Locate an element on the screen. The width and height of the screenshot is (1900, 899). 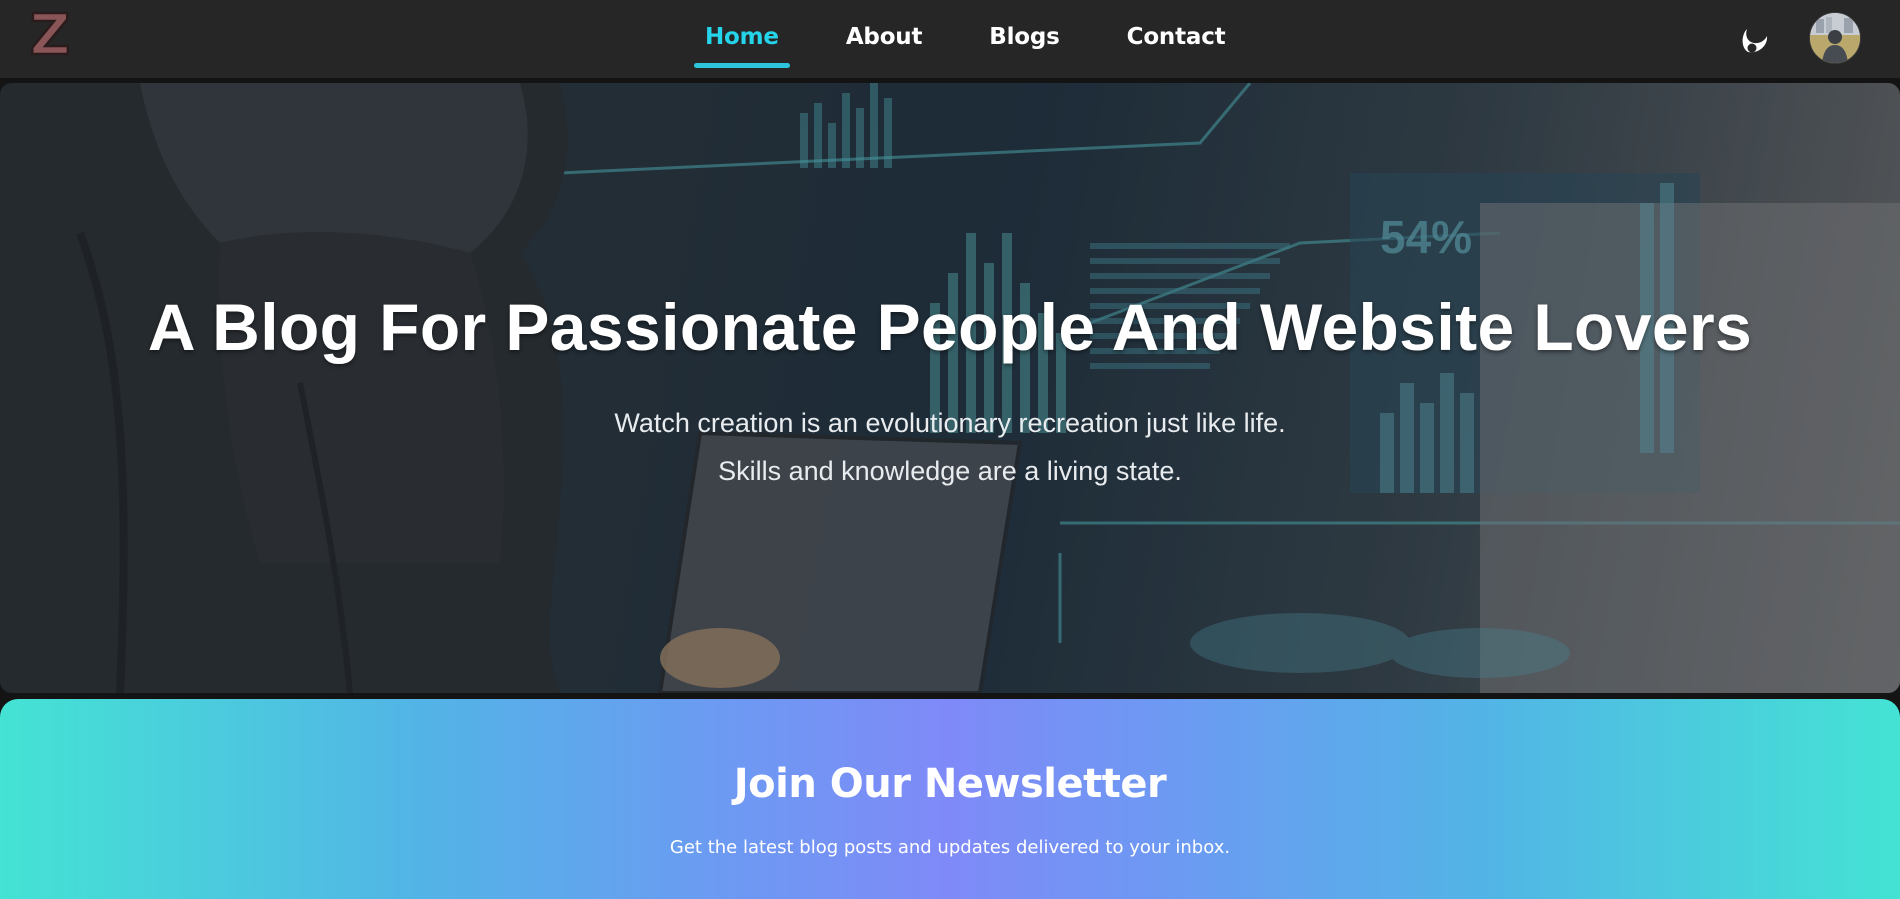
nav-link-label: Home is located at coordinates (742, 37).